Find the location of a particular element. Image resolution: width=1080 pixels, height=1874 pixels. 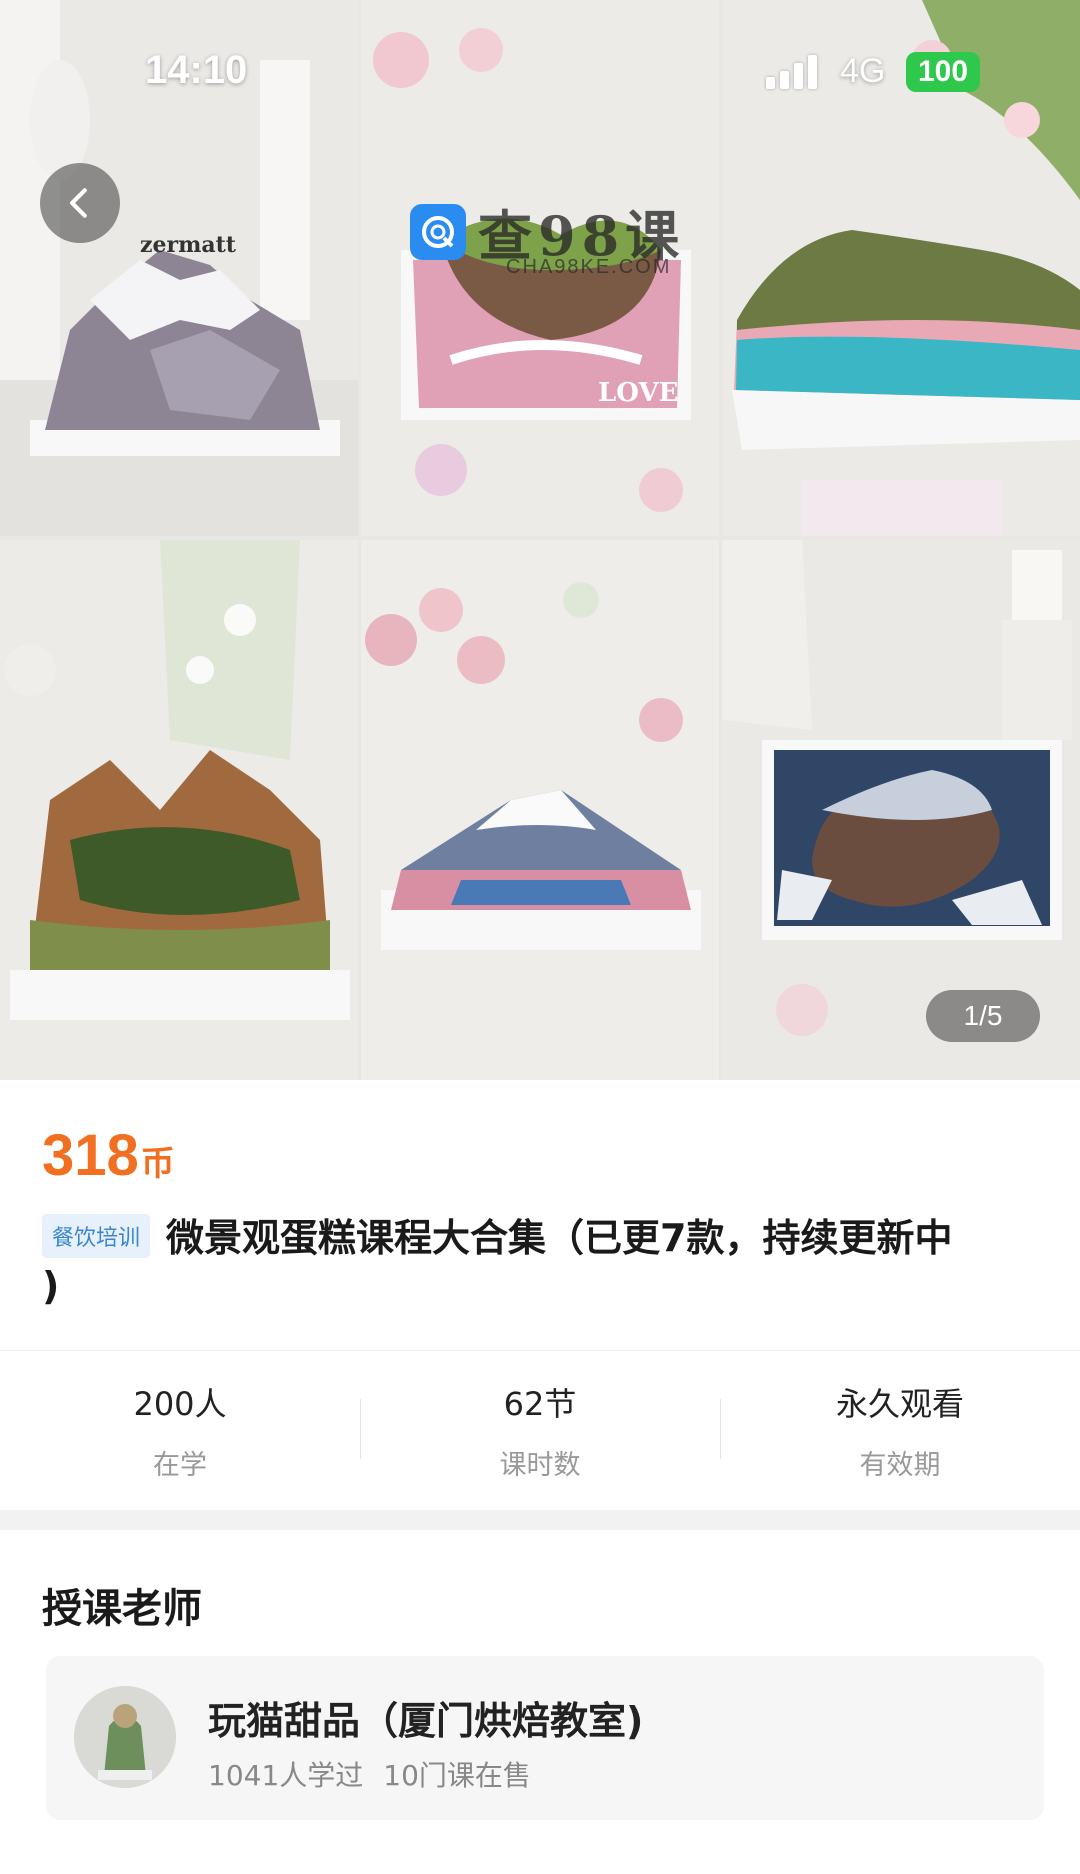

course-price: 318 币 is located at coordinates (108, 1155).